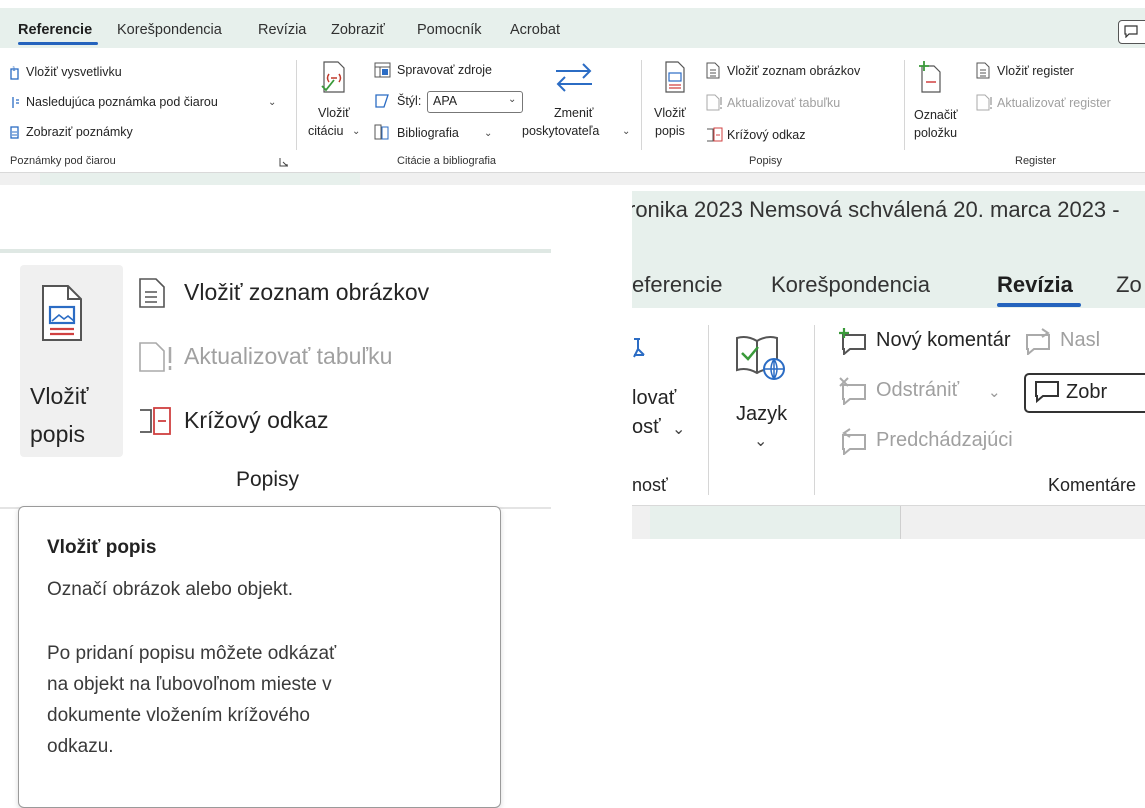  Describe the element at coordinates (445, 70) in the screenshot. I see `manage-sources-label: Spravovať zdroje` at that location.